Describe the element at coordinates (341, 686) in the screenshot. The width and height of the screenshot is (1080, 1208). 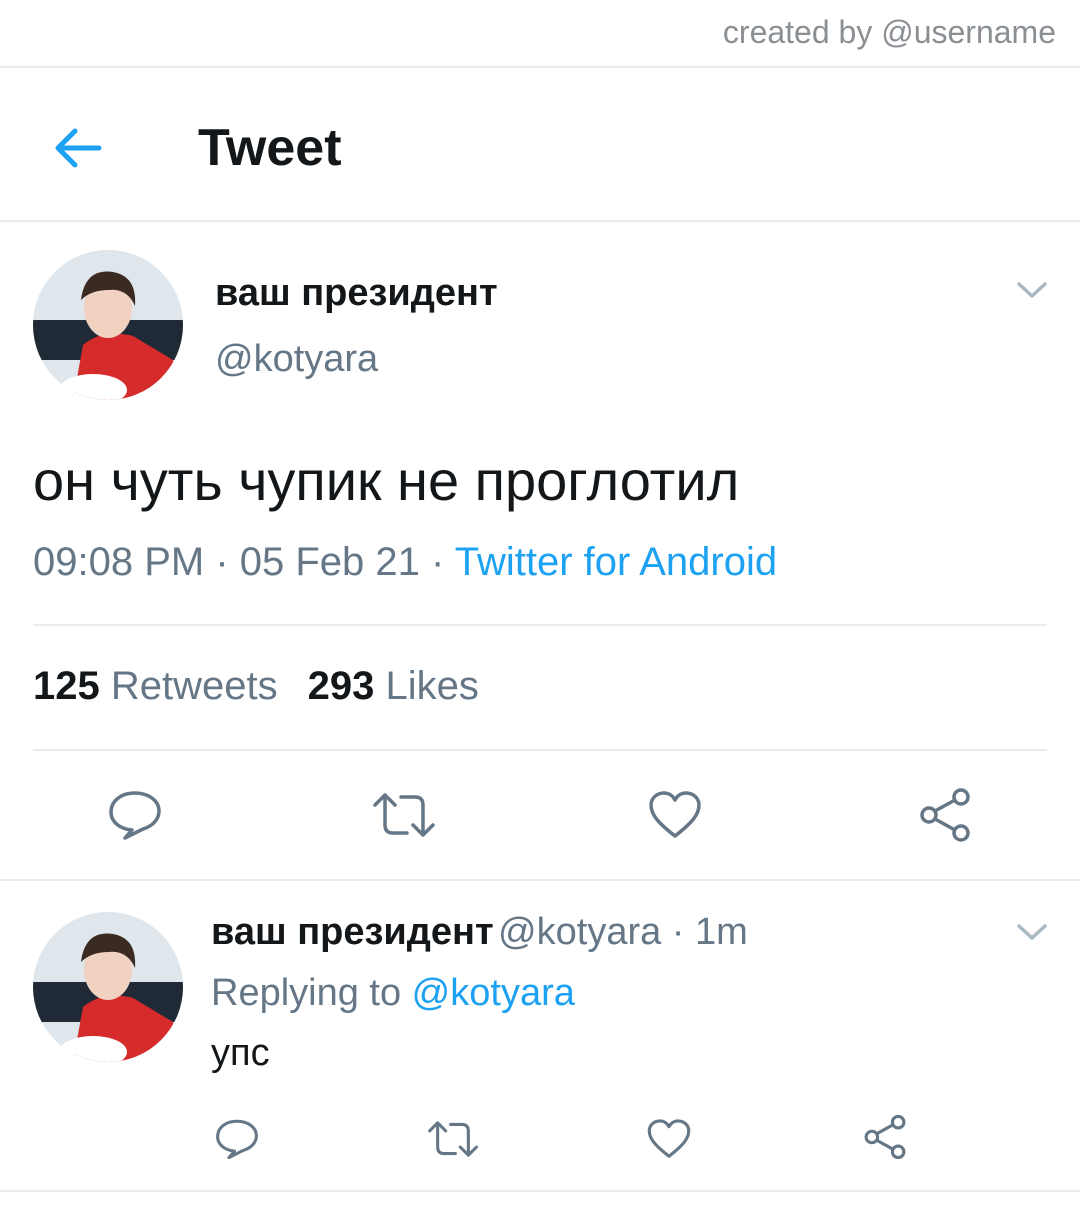
I see `likes-count: 293` at that location.